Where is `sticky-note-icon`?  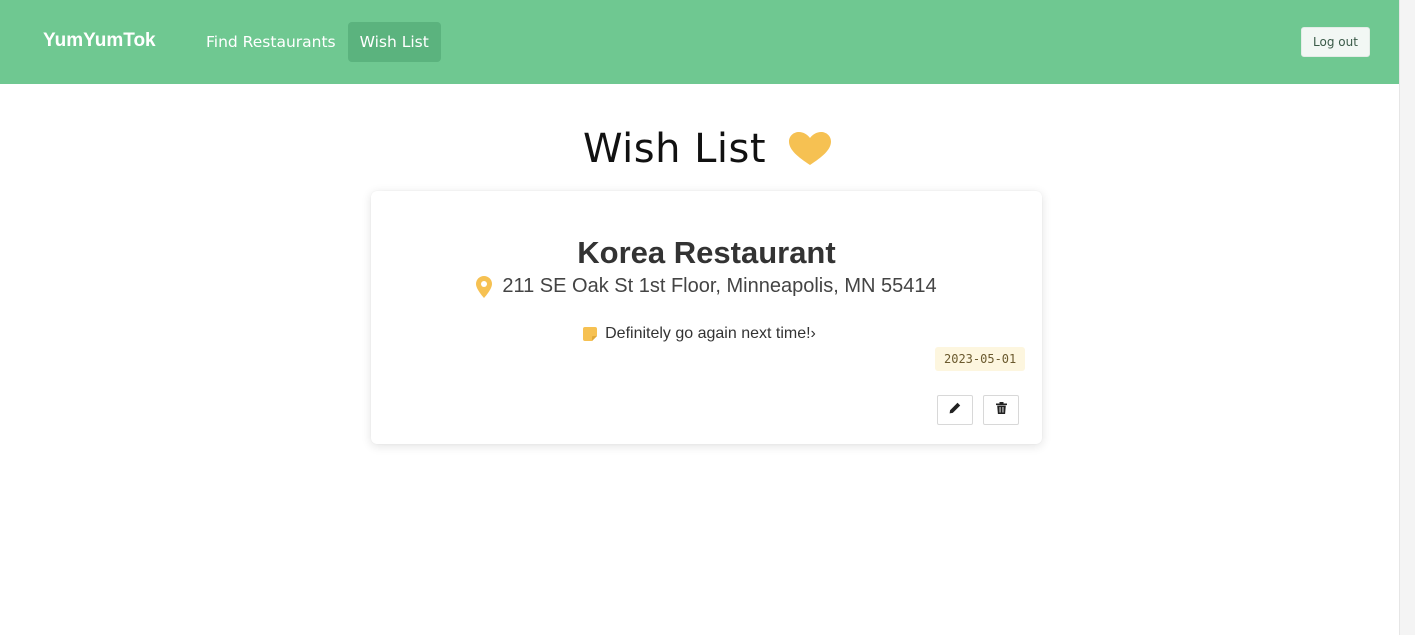 sticky-note-icon is located at coordinates (590, 334).